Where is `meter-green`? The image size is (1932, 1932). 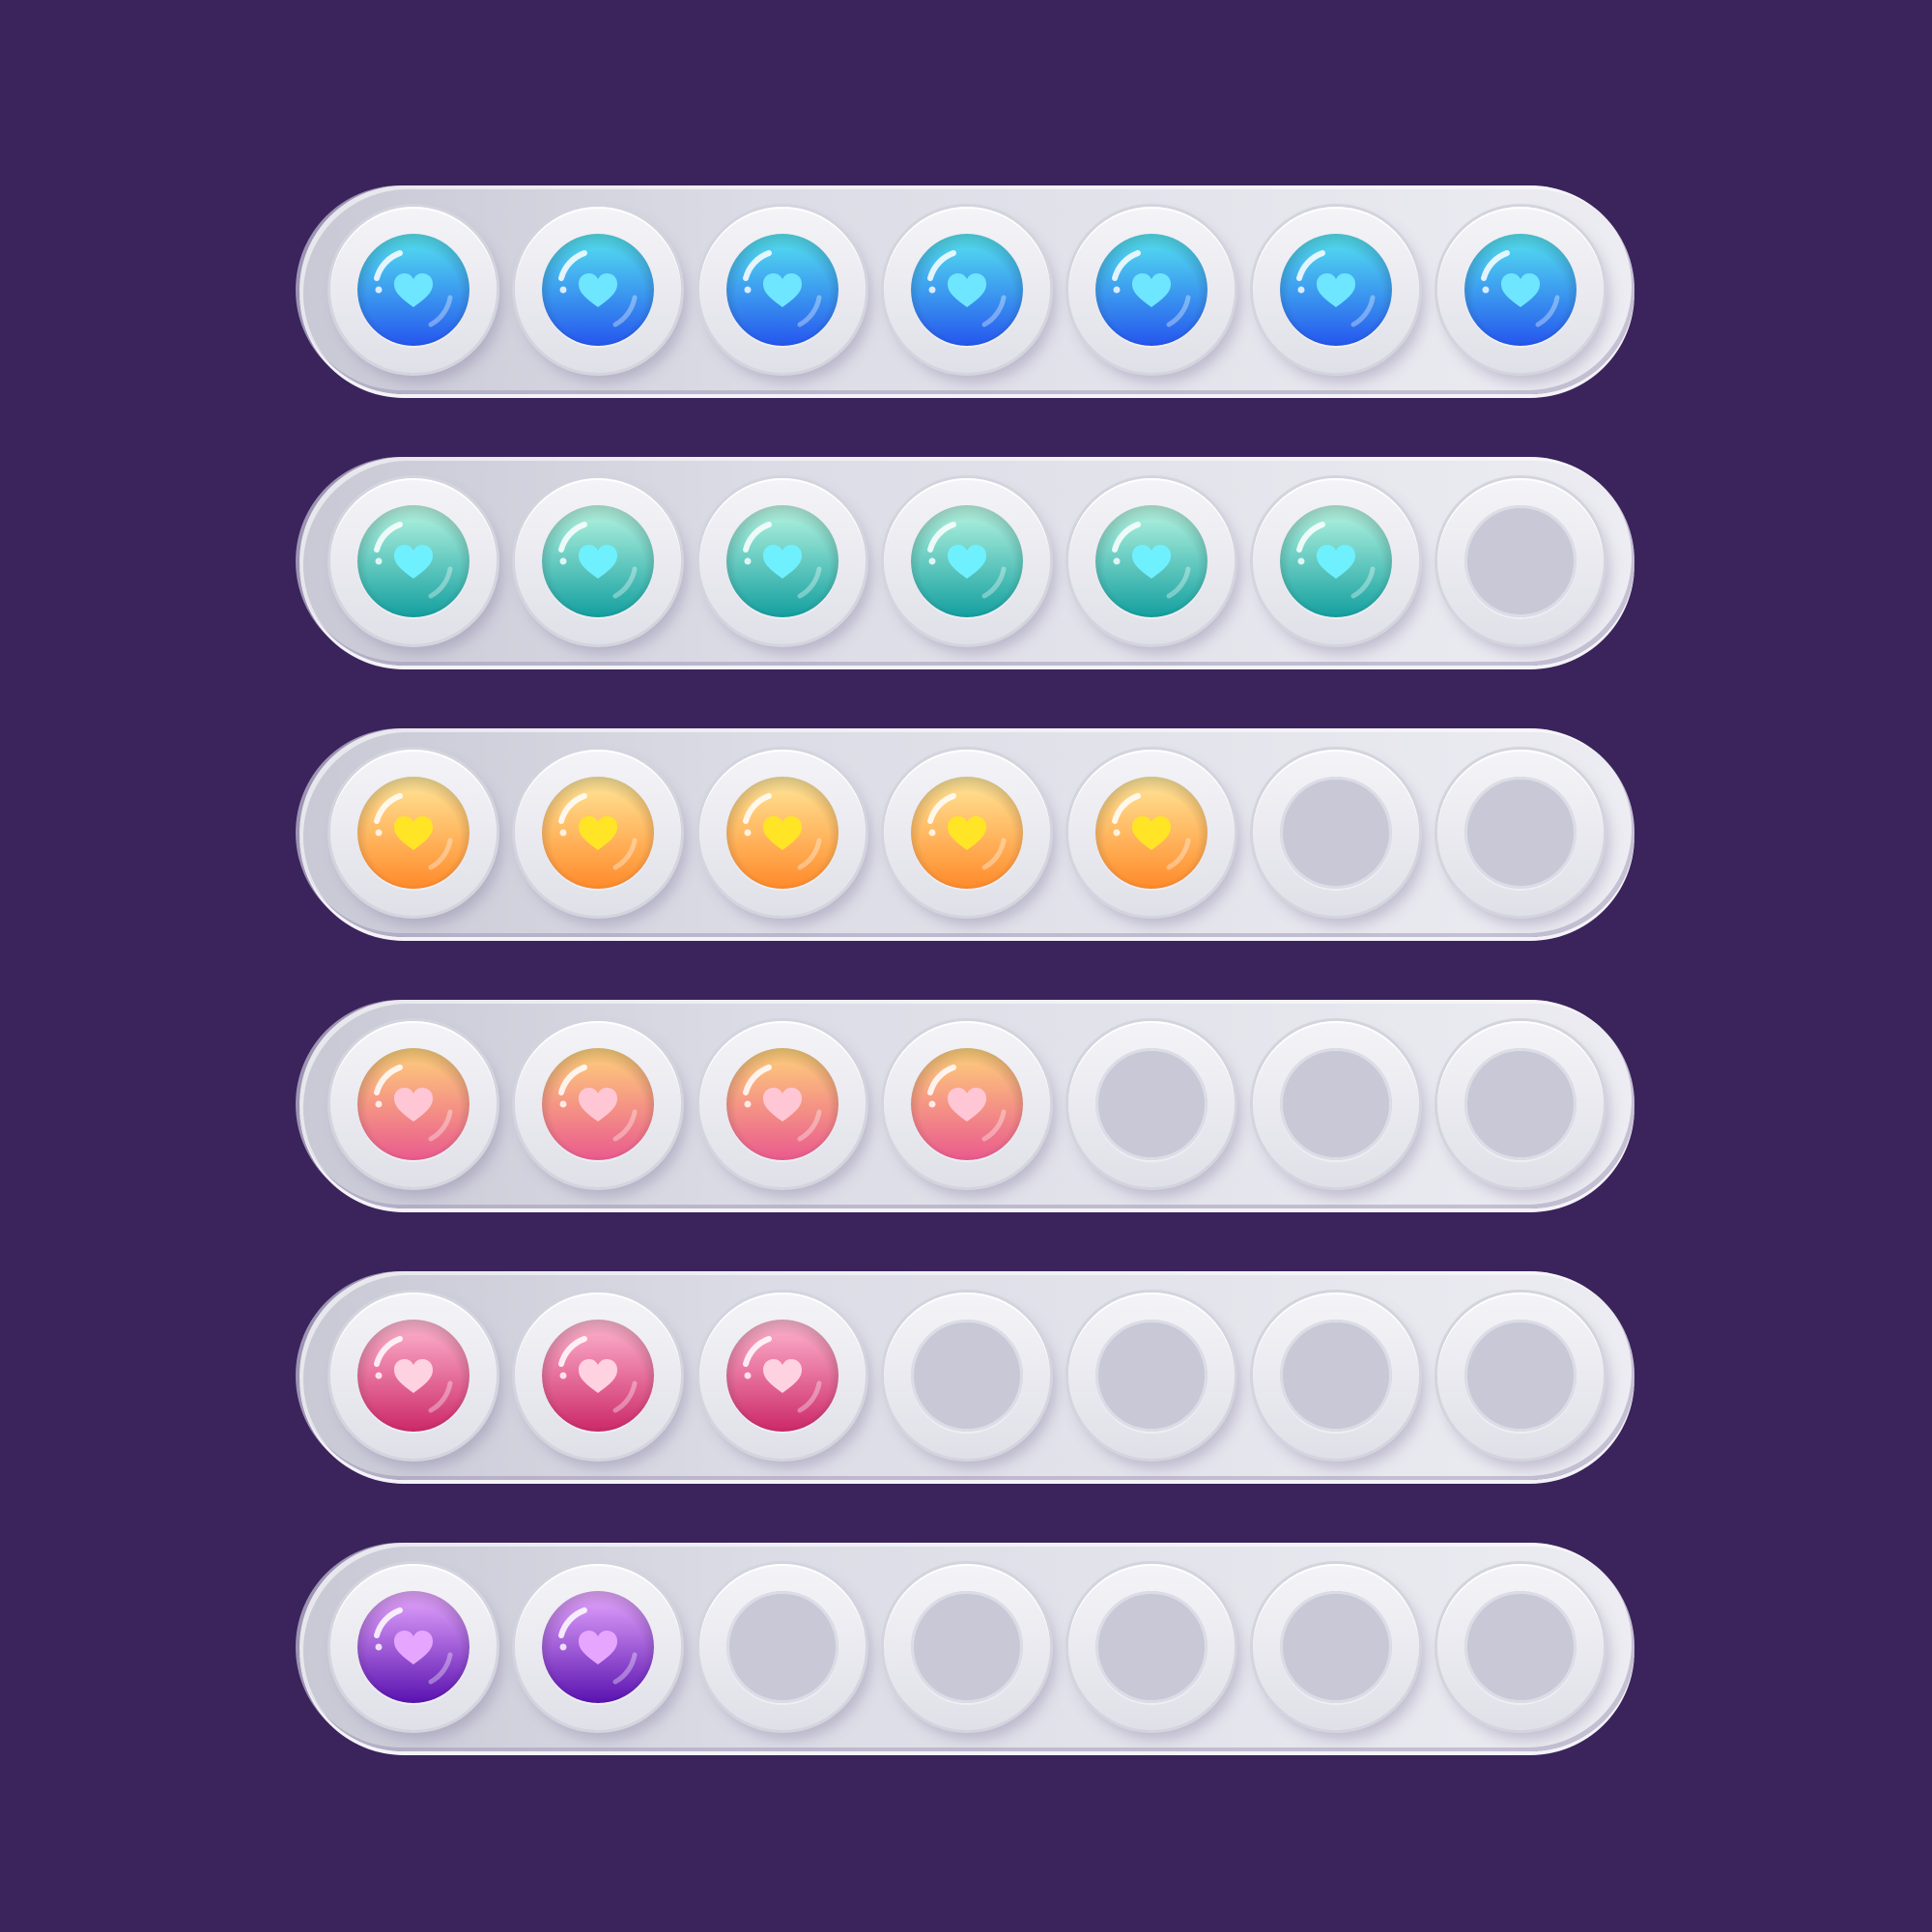 meter-green is located at coordinates (966, 561).